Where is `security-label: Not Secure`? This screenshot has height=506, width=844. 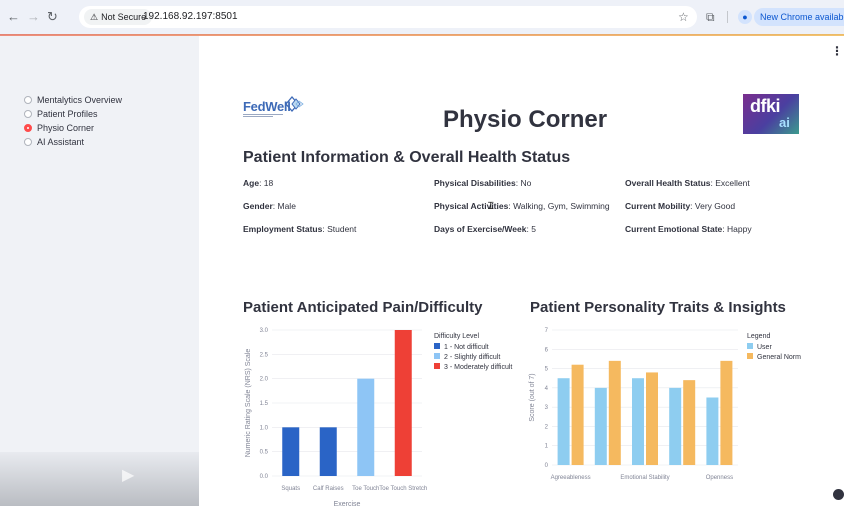
security-label: Not Secure is located at coordinates (124, 17).